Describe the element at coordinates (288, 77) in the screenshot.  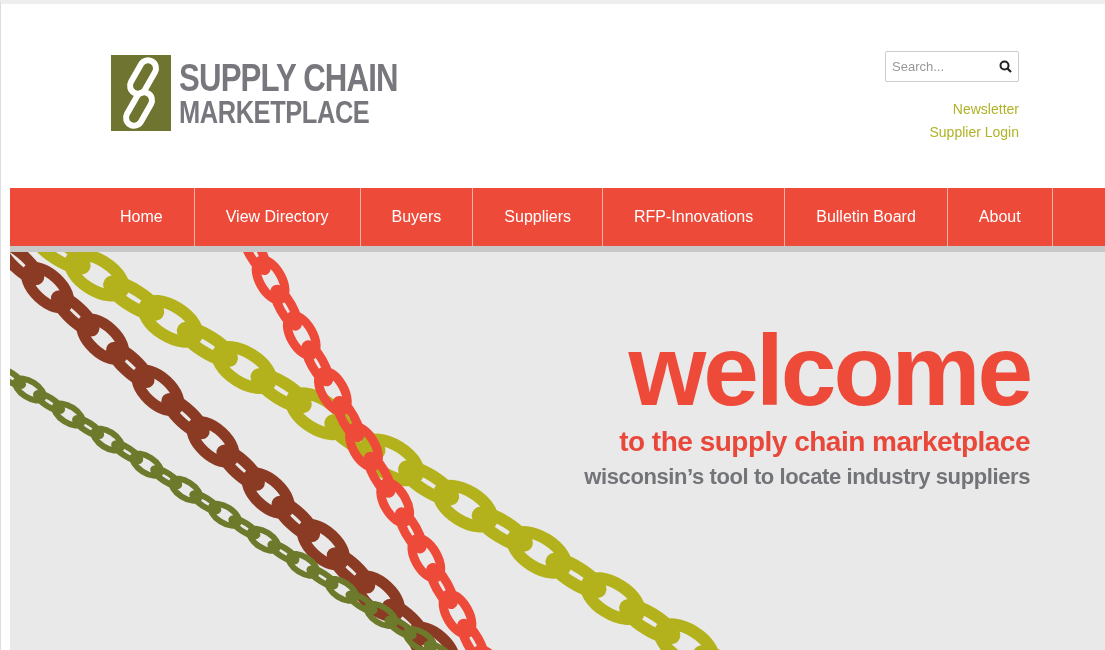
I see `logo-title: SUPPLY CHAIN` at that location.